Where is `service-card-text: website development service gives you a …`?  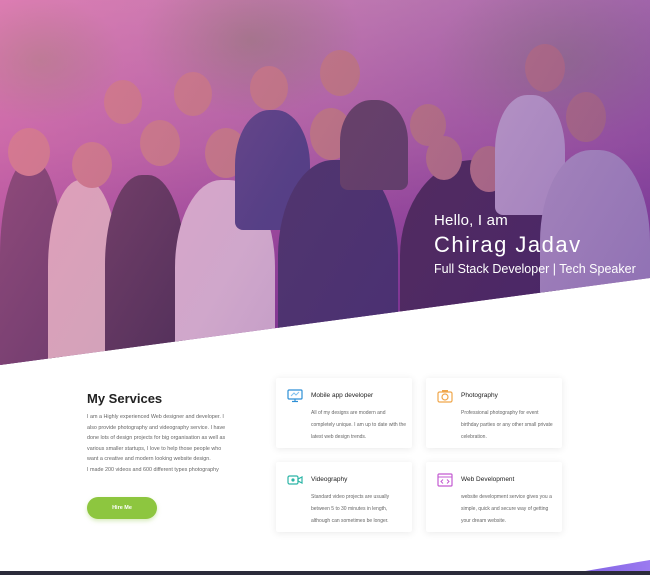
service-card-text: website development service gives you a … is located at coordinates (506, 509).